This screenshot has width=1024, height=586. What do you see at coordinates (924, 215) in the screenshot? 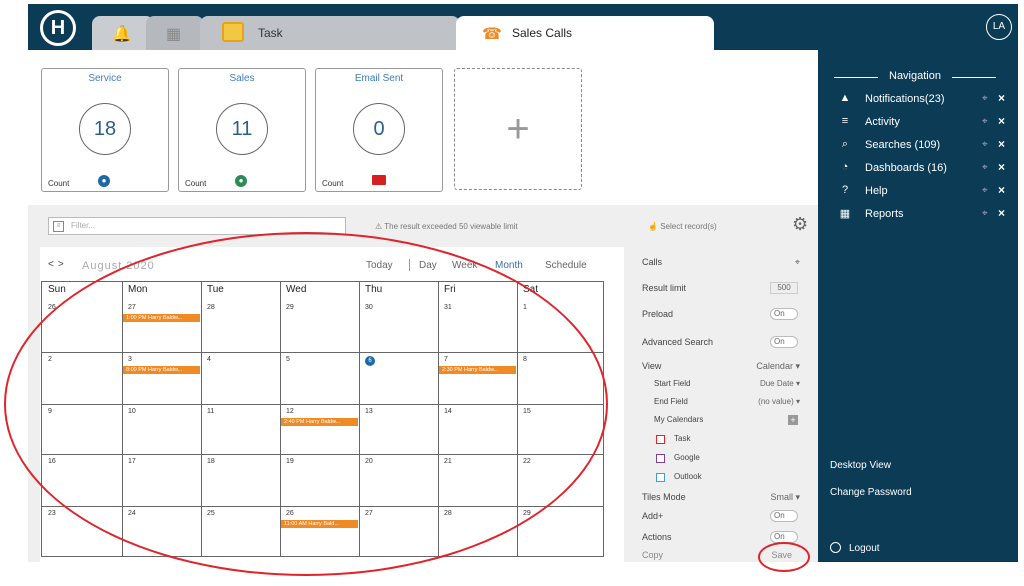
I see `nav-item: ▦ Reports ⌖ ×` at bounding box center [924, 215].